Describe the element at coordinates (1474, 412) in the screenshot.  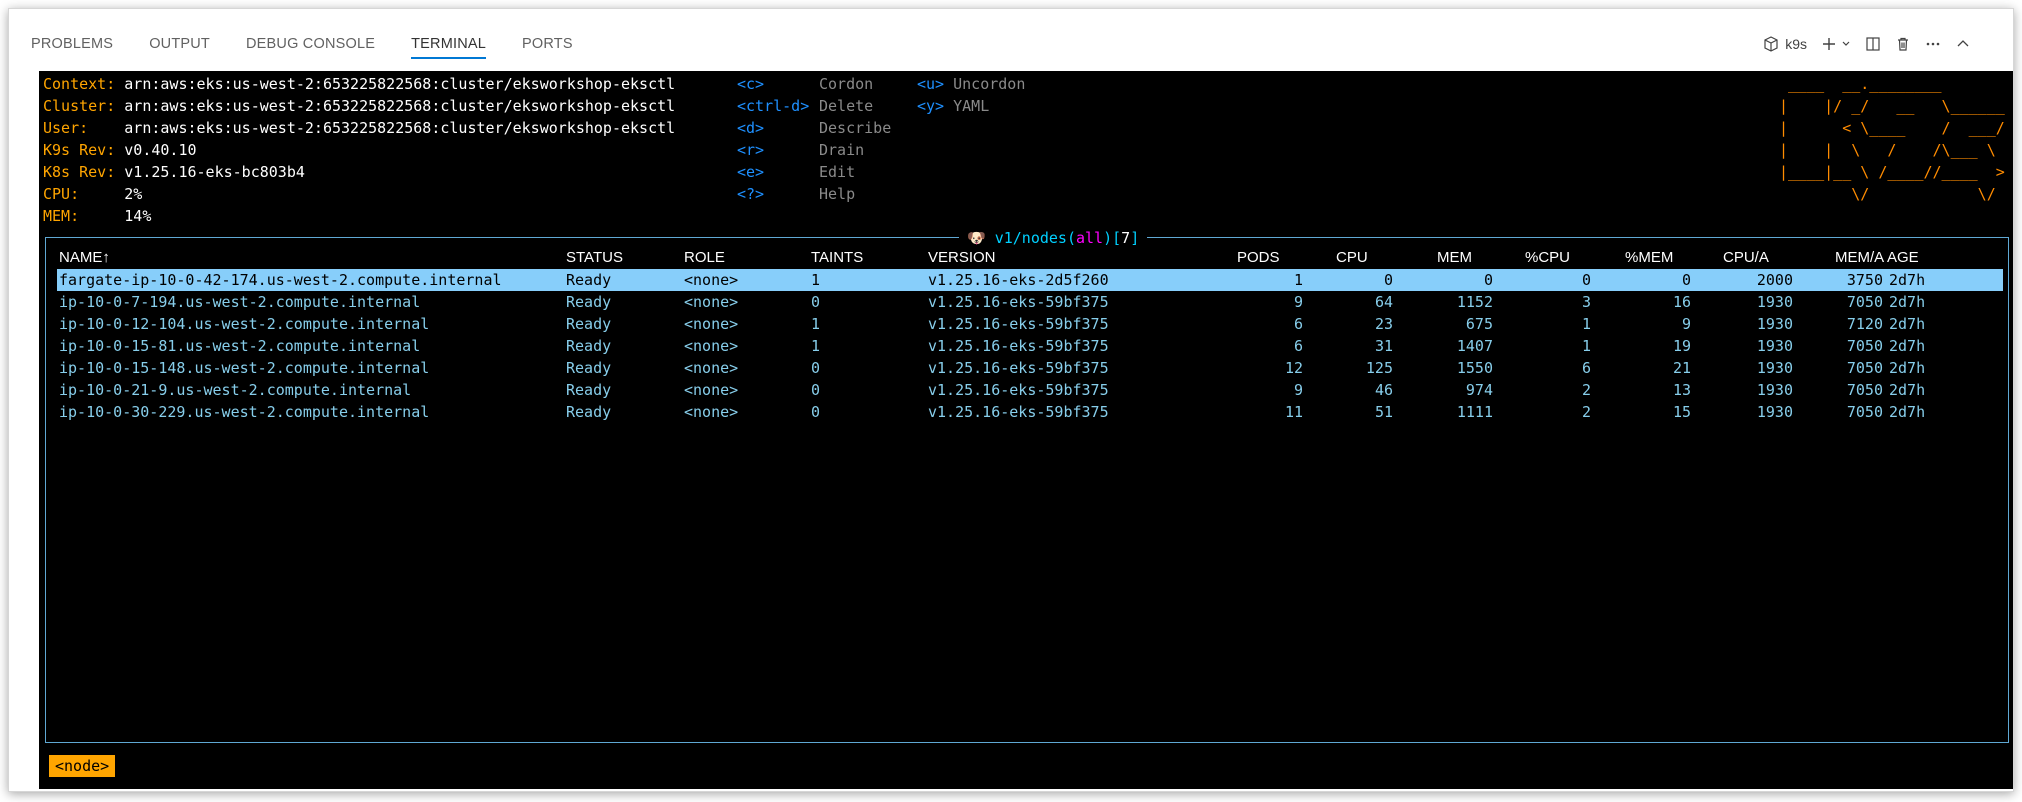
I see `cell-mem: 1111` at that location.